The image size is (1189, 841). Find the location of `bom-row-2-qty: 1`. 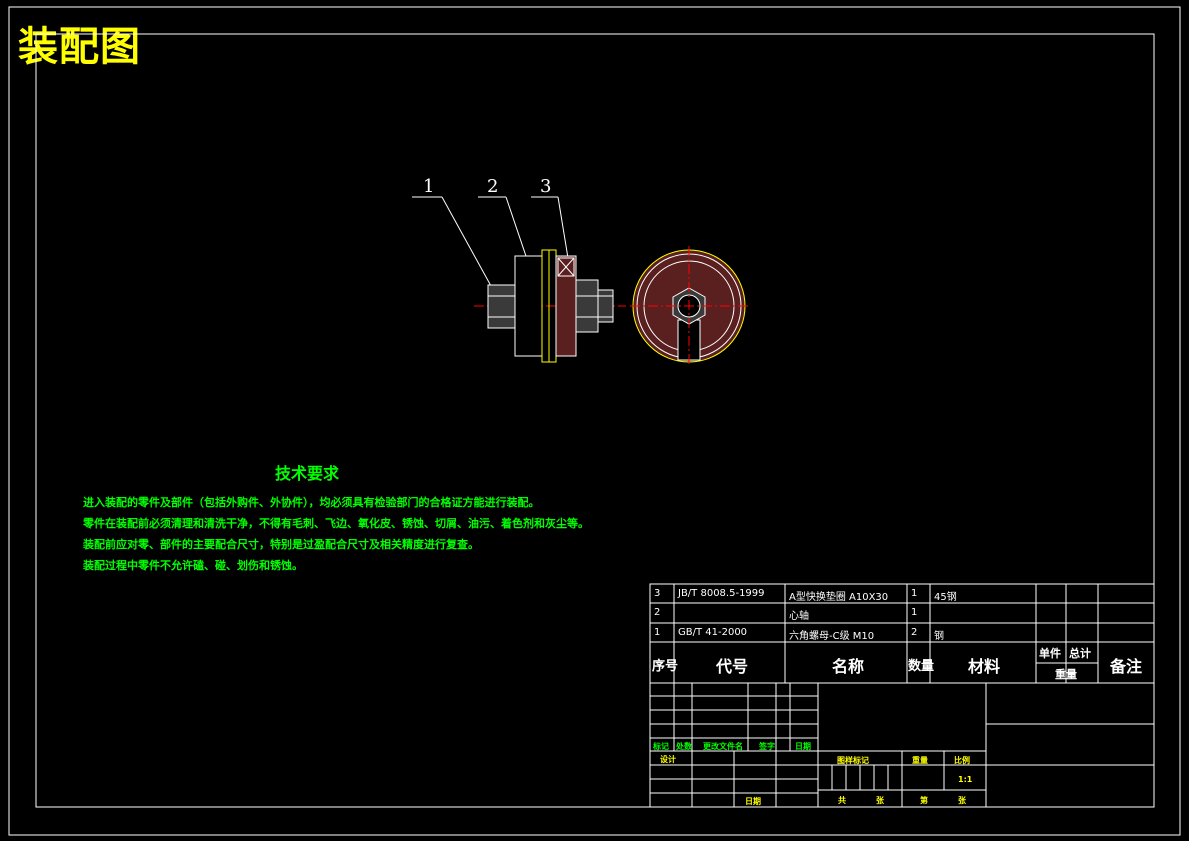

bom-row-2-qty: 1 is located at coordinates (914, 612).